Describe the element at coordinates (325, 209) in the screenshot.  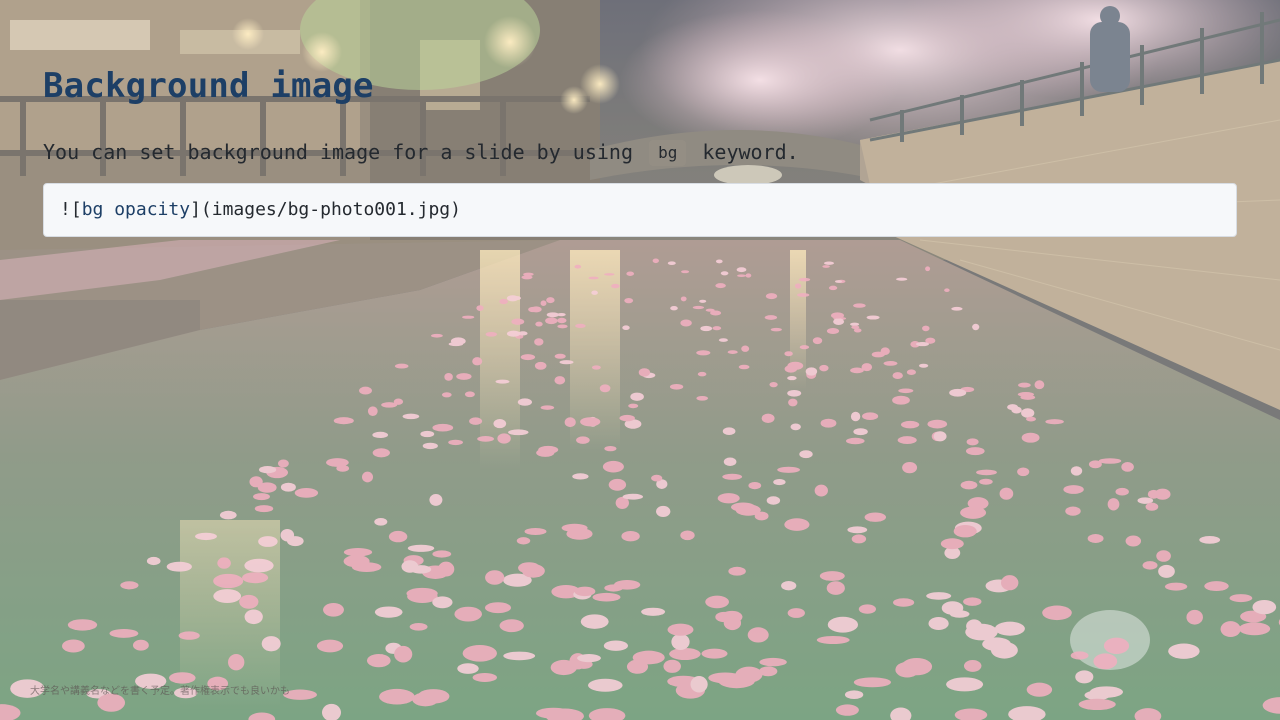
I see `code-close: ](images/bg-photo001.jpg)` at that location.